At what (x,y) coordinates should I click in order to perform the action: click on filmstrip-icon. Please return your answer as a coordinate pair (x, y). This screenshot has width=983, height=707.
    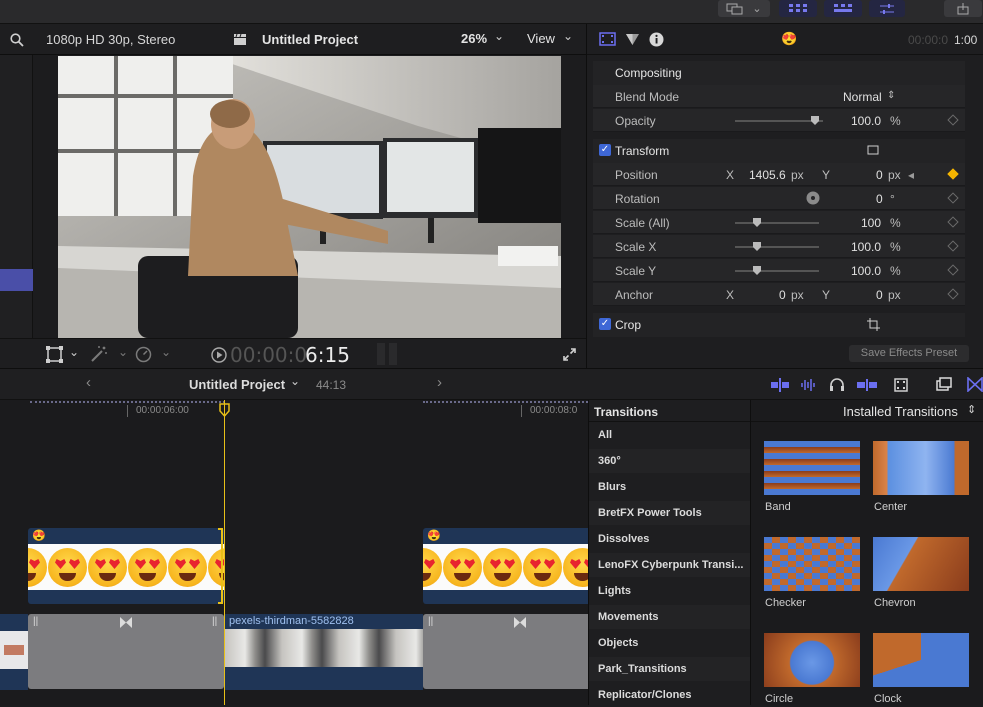
    Looking at the image, I should click on (901, 385).